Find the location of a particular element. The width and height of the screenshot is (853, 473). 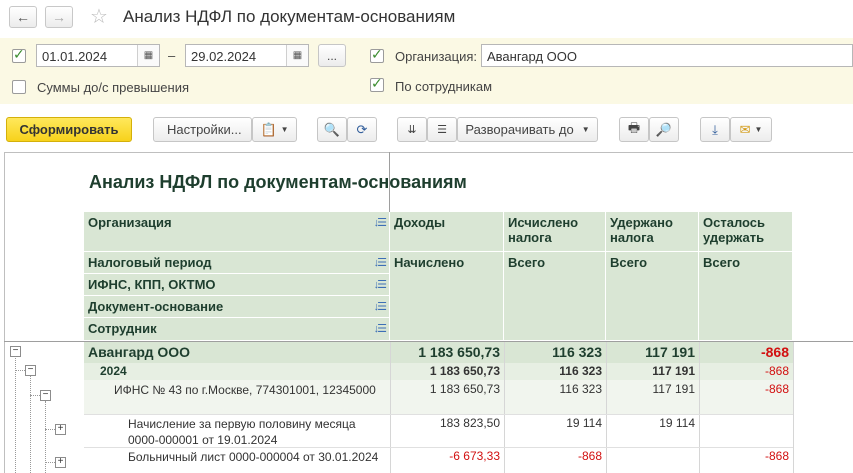

search-replace-button: ⟳ is located at coordinates (362, 129).